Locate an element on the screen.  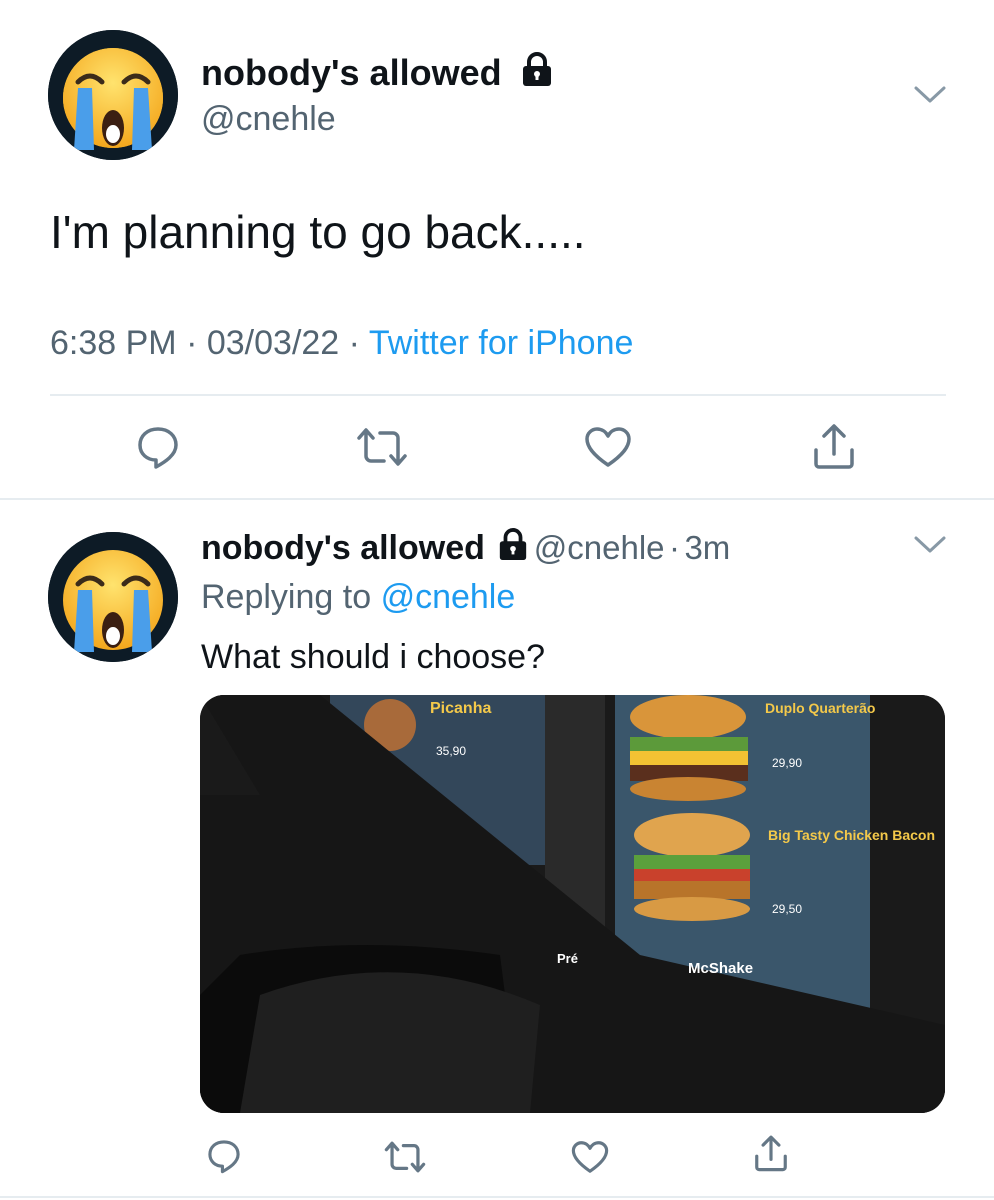
reply-text: What should i choose? is located at coordinates (373, 657).